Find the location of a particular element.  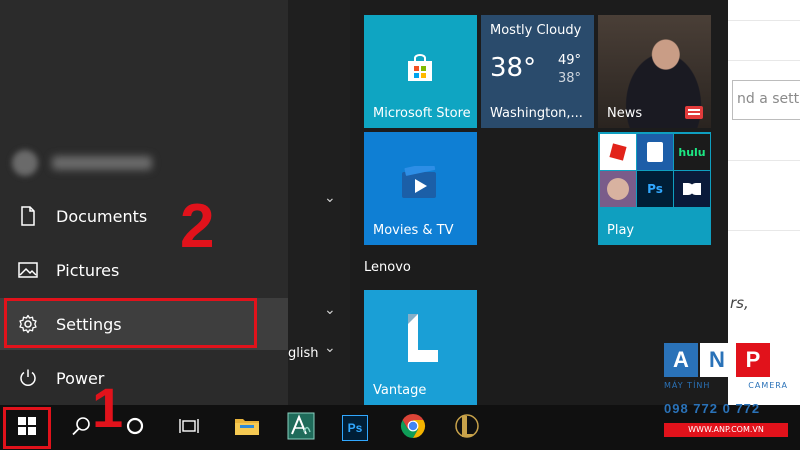

tile-label: Microsoft Store is located at coordinates (422, 113).